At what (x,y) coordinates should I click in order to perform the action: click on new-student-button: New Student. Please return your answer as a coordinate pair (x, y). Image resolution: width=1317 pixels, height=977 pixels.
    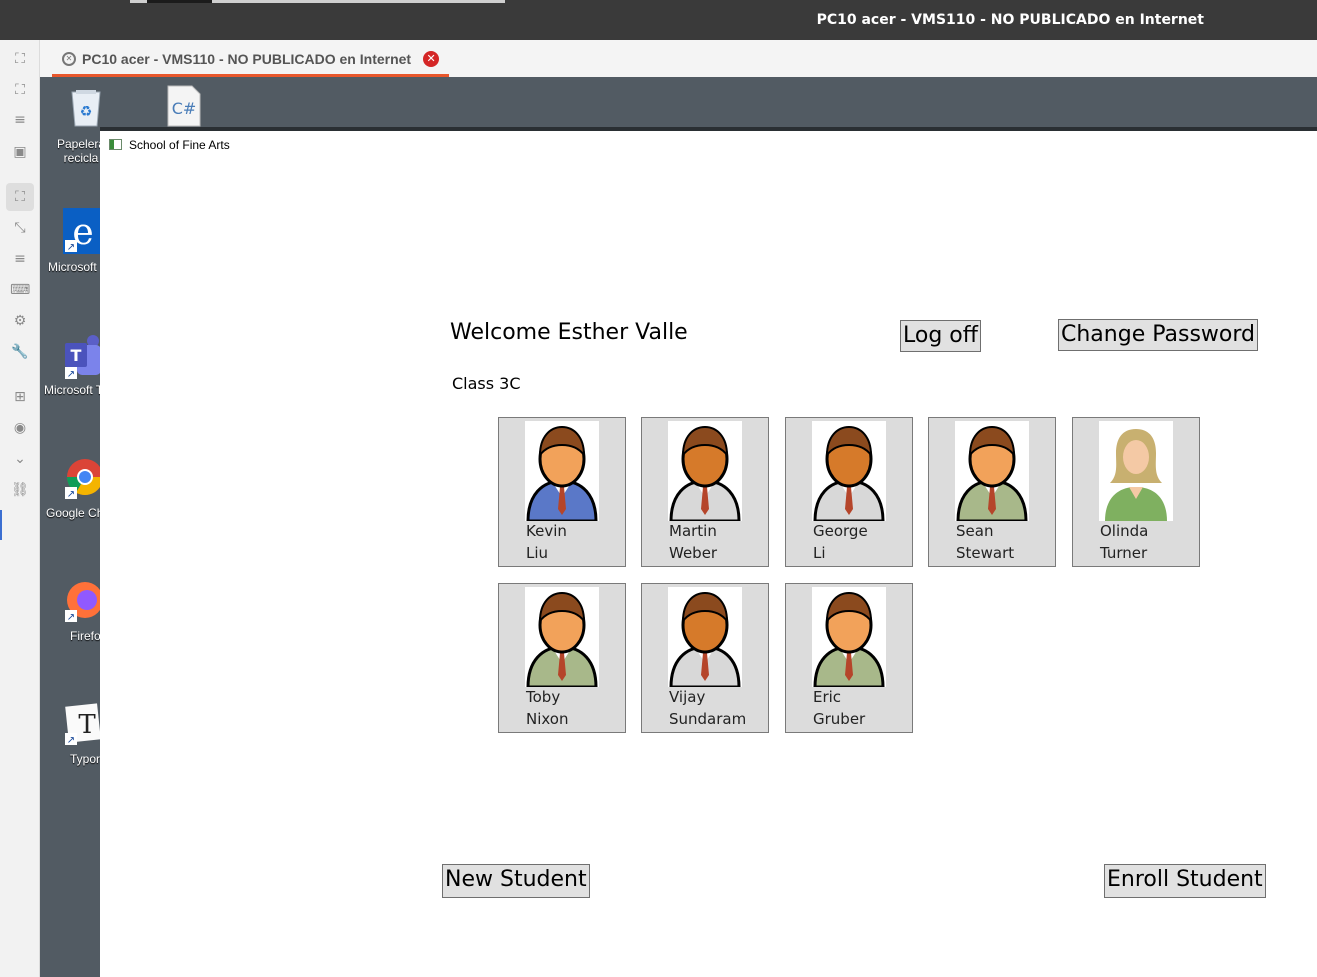
    Looking at the image, I should click on (516, 881).